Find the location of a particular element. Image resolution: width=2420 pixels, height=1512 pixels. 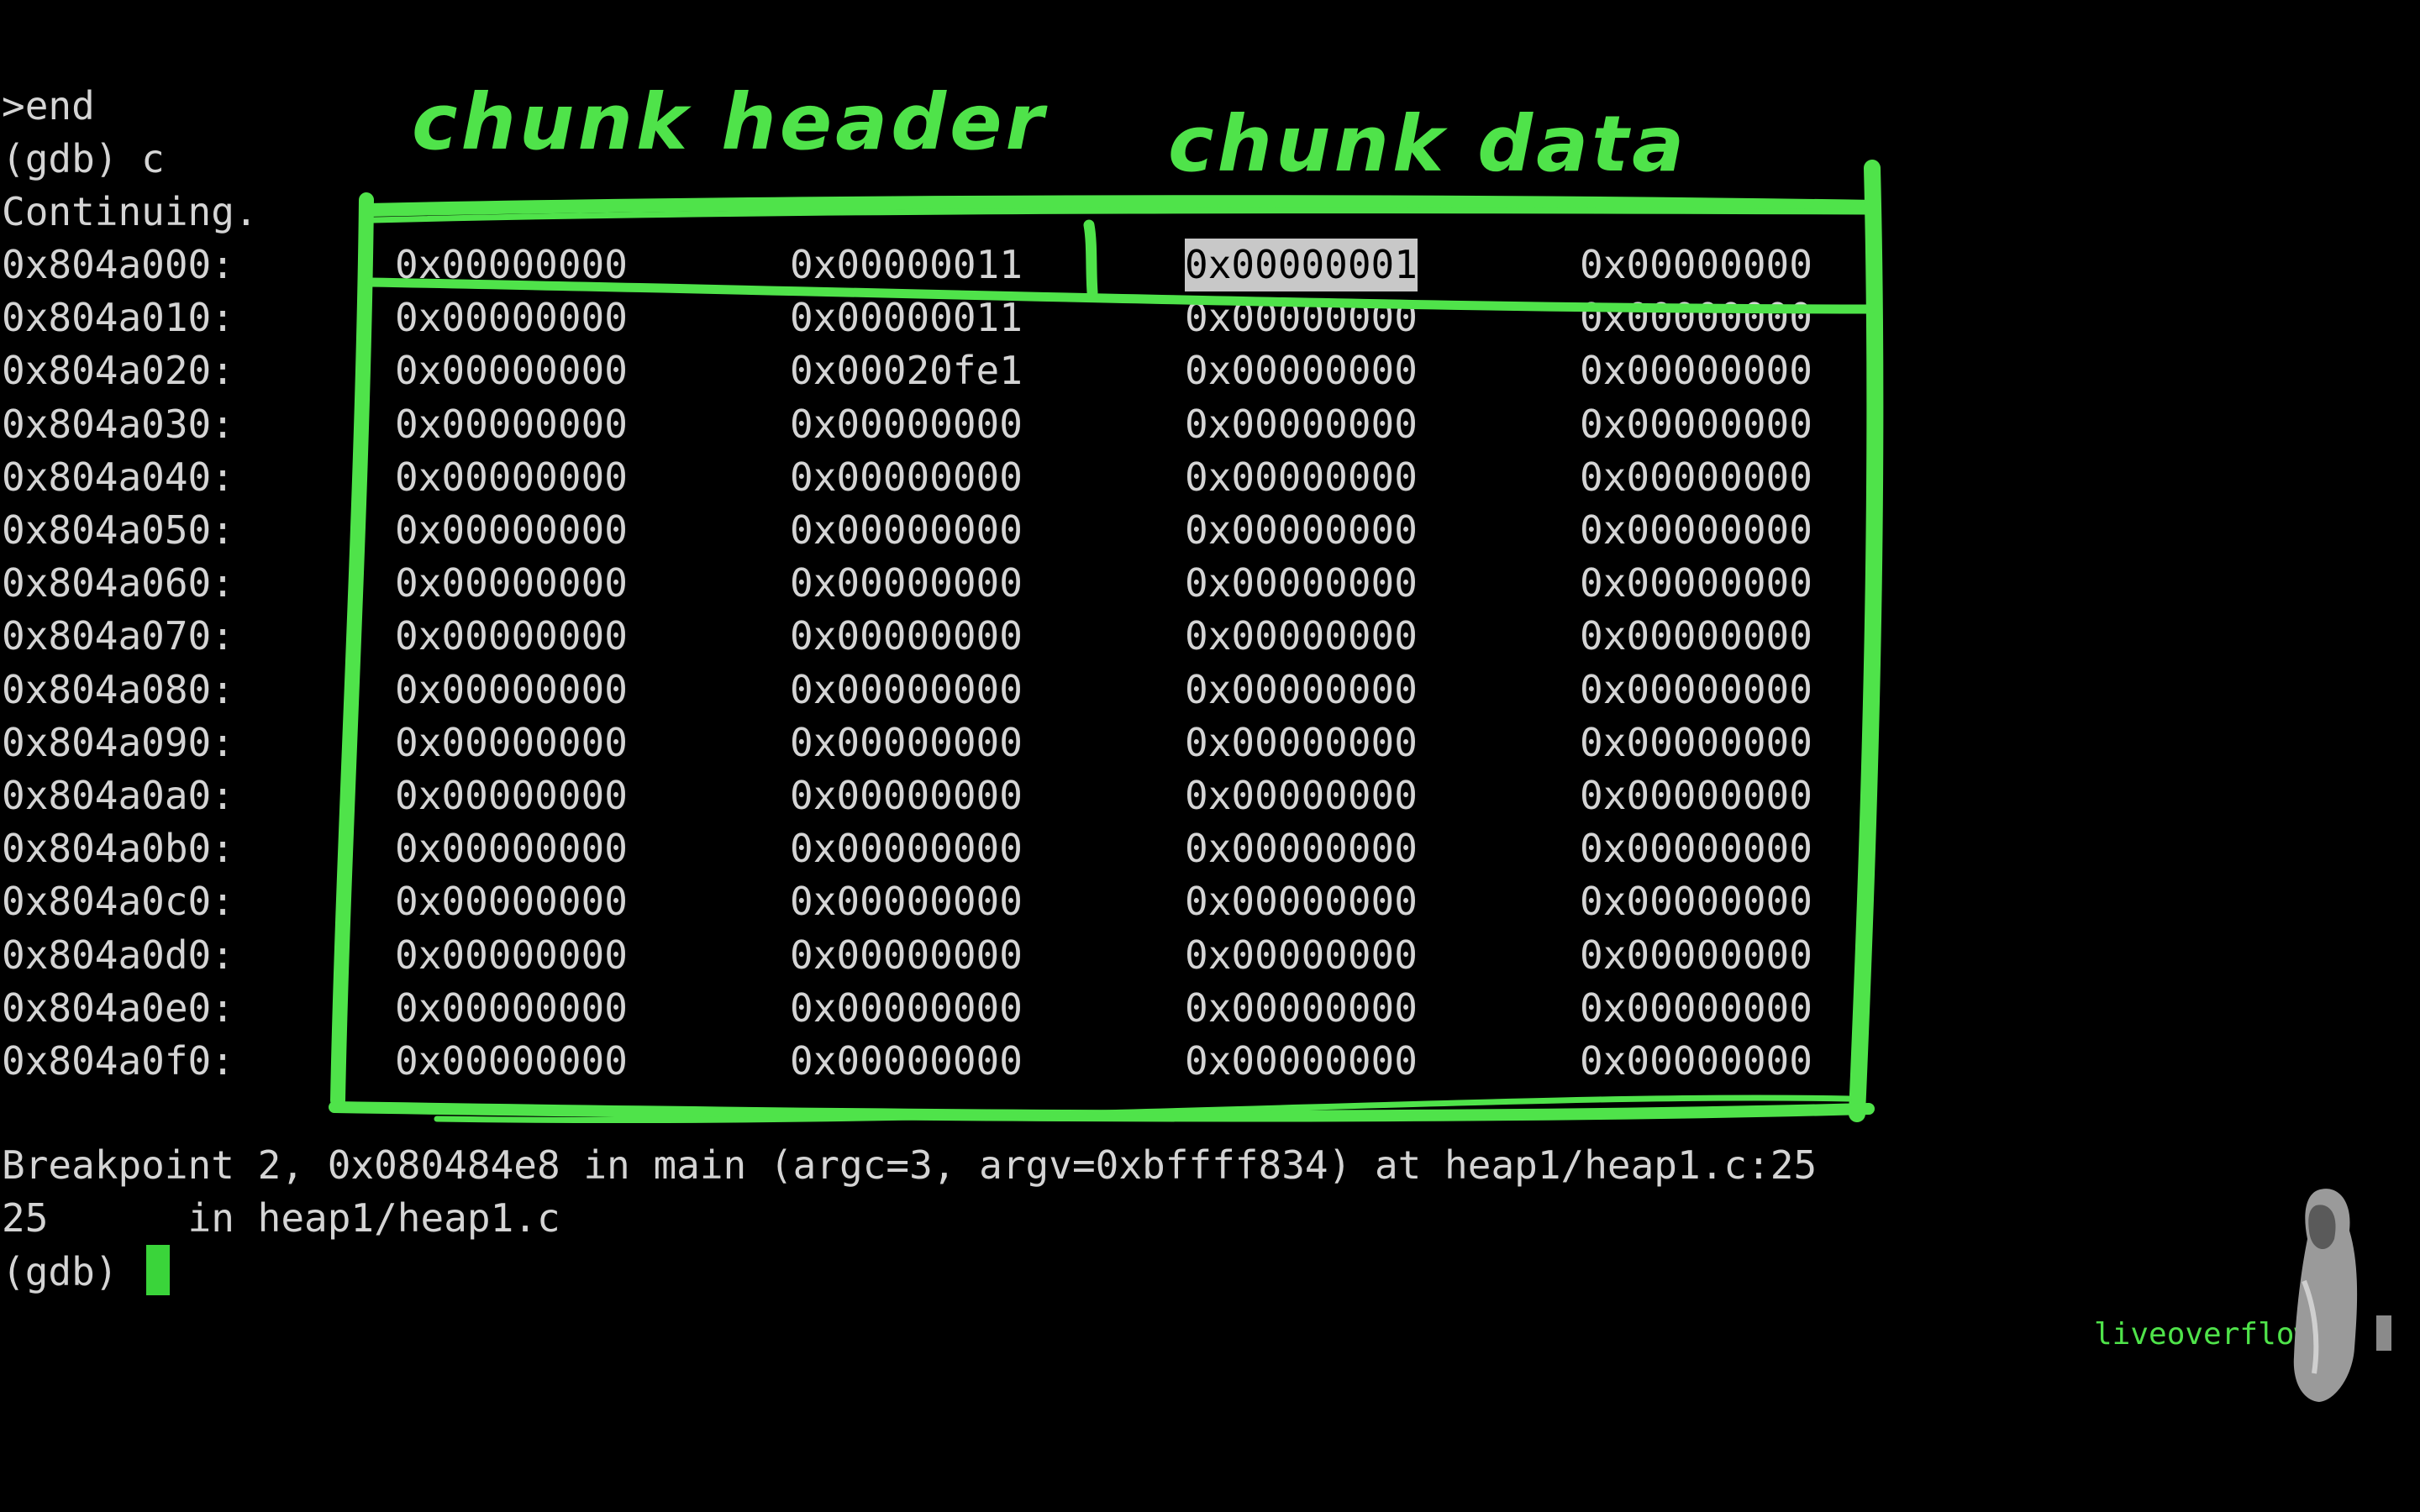

chunk-data-annotation: chunk data is located at coordinates (1428, 144).